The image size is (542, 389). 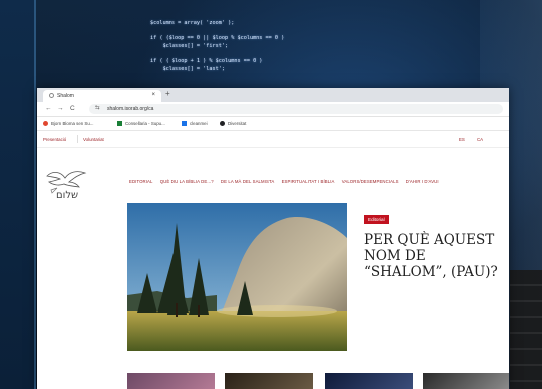 I want to click on tab-bar: Shalom × +, so click(x=273, y=95).